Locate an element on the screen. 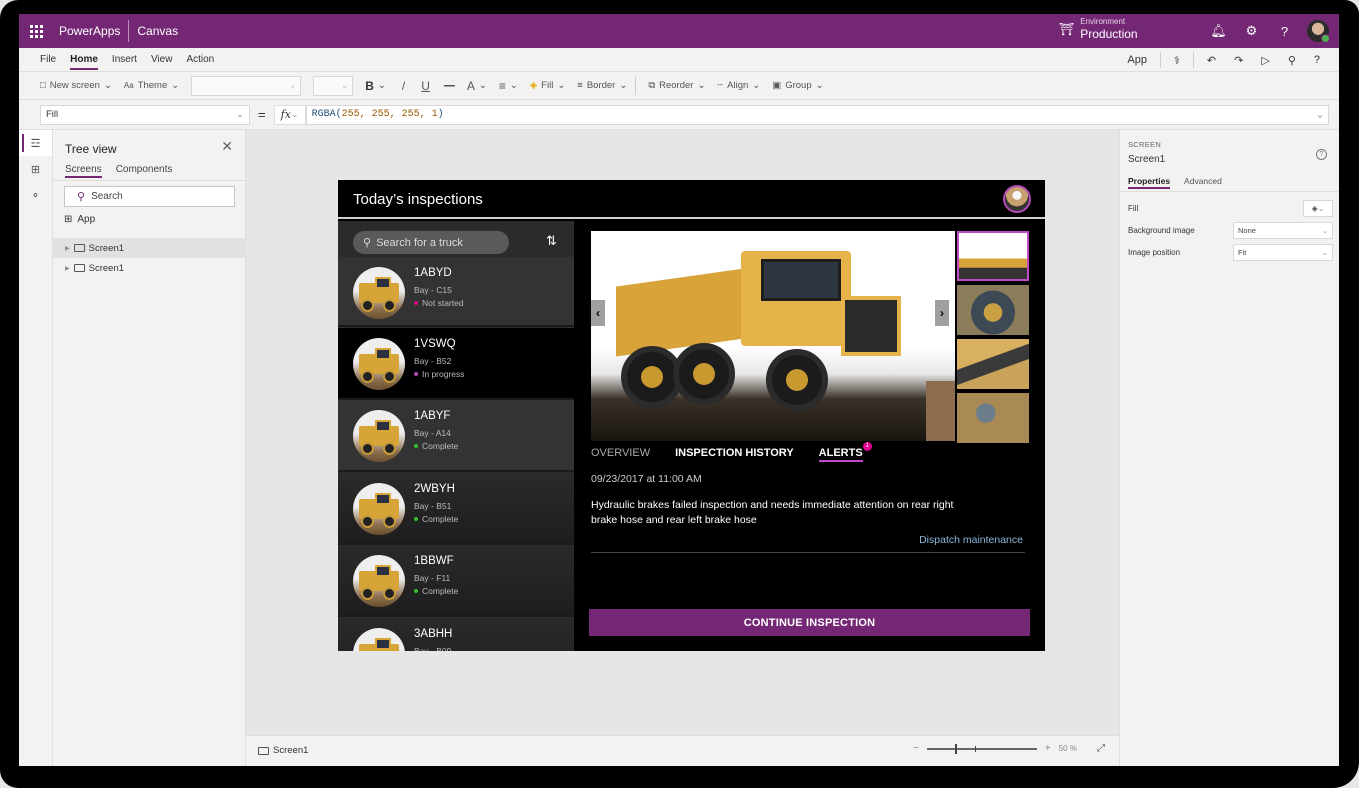 The image size is (1359, 788). strikethrough-button: — is located at coordinates (449, 86).